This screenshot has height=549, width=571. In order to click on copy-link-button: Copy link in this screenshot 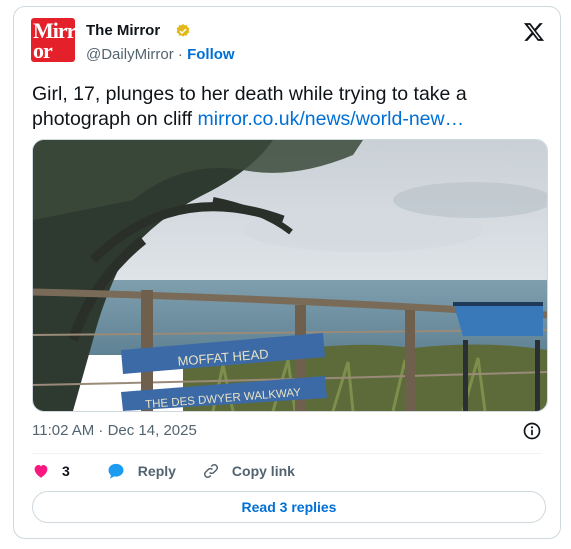, I will do `click(248, 471)`.